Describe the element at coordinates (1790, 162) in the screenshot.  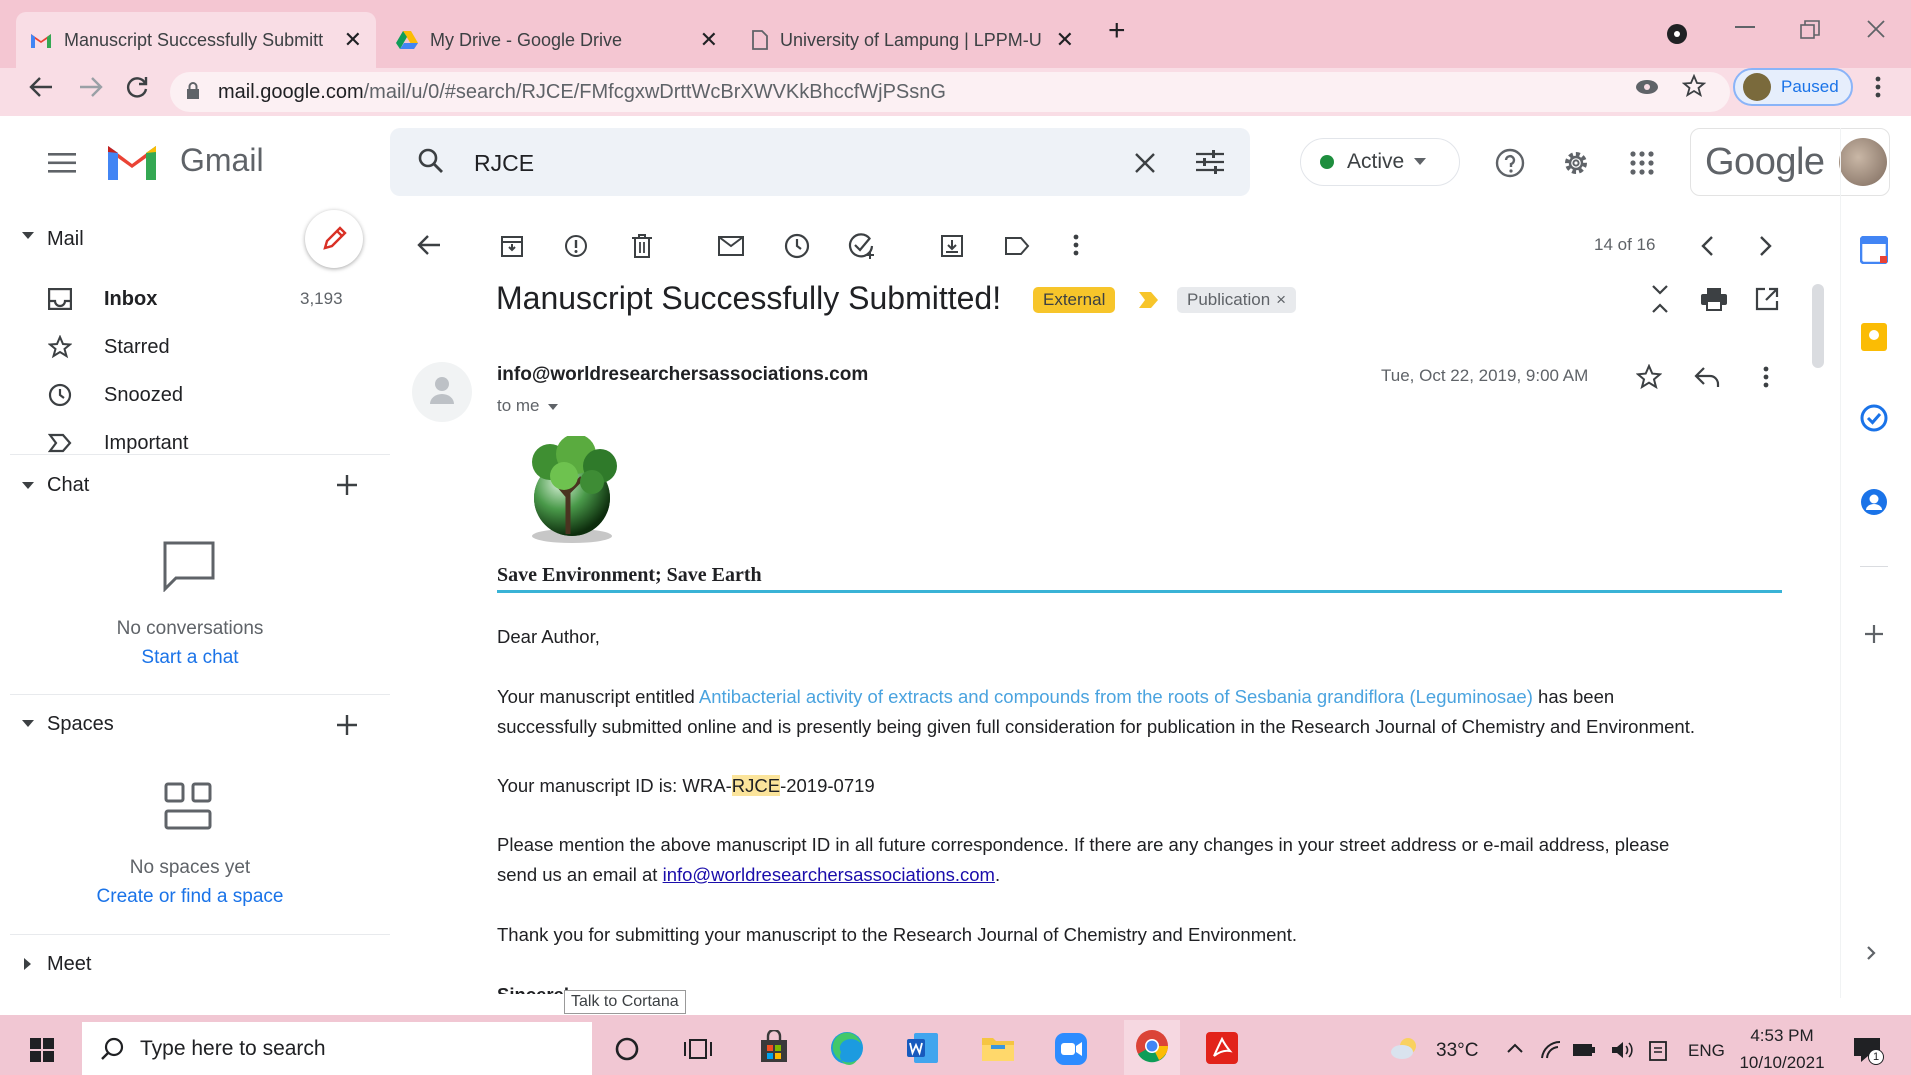
I see `google-account-box: Google` at that location.